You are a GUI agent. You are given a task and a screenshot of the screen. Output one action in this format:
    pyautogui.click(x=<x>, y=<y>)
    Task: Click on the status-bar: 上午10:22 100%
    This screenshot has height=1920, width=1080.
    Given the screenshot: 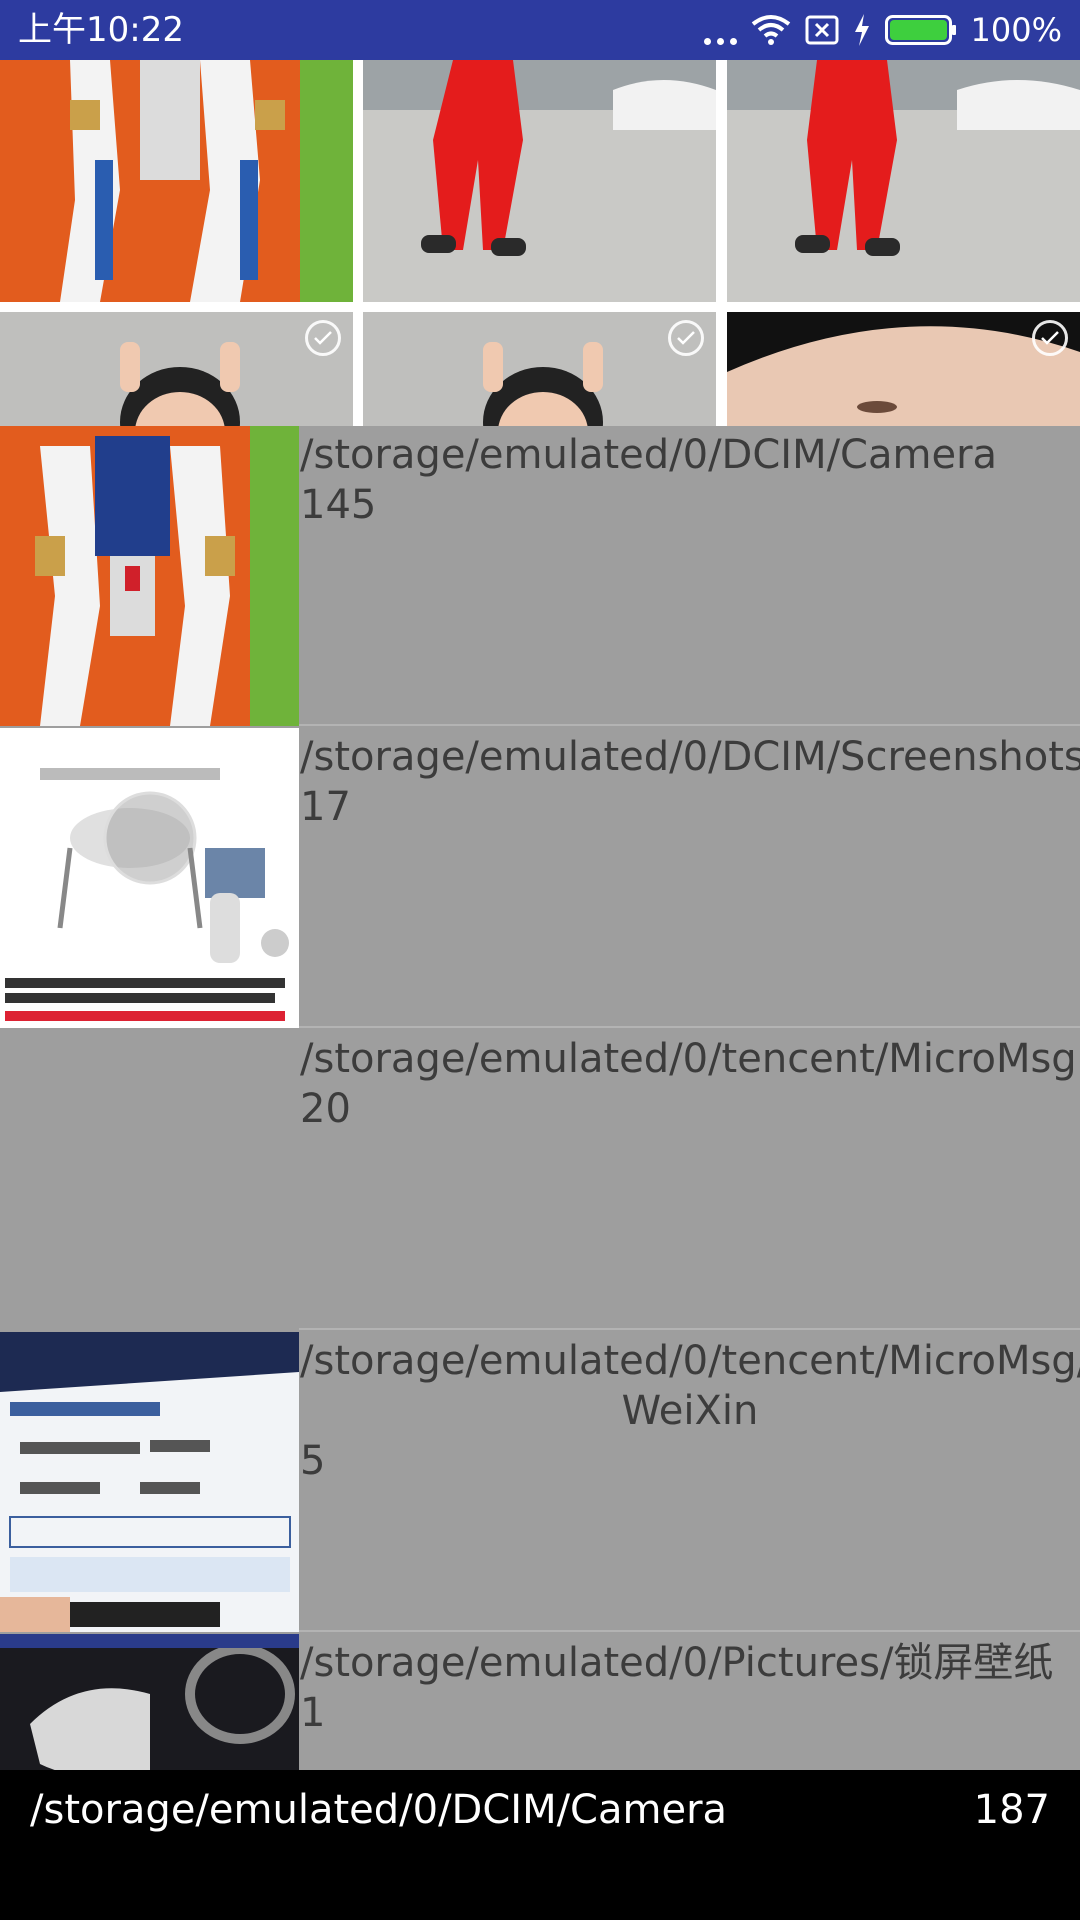 What is the action you would take?
    pyautogui.click(x=540, y=30)
    